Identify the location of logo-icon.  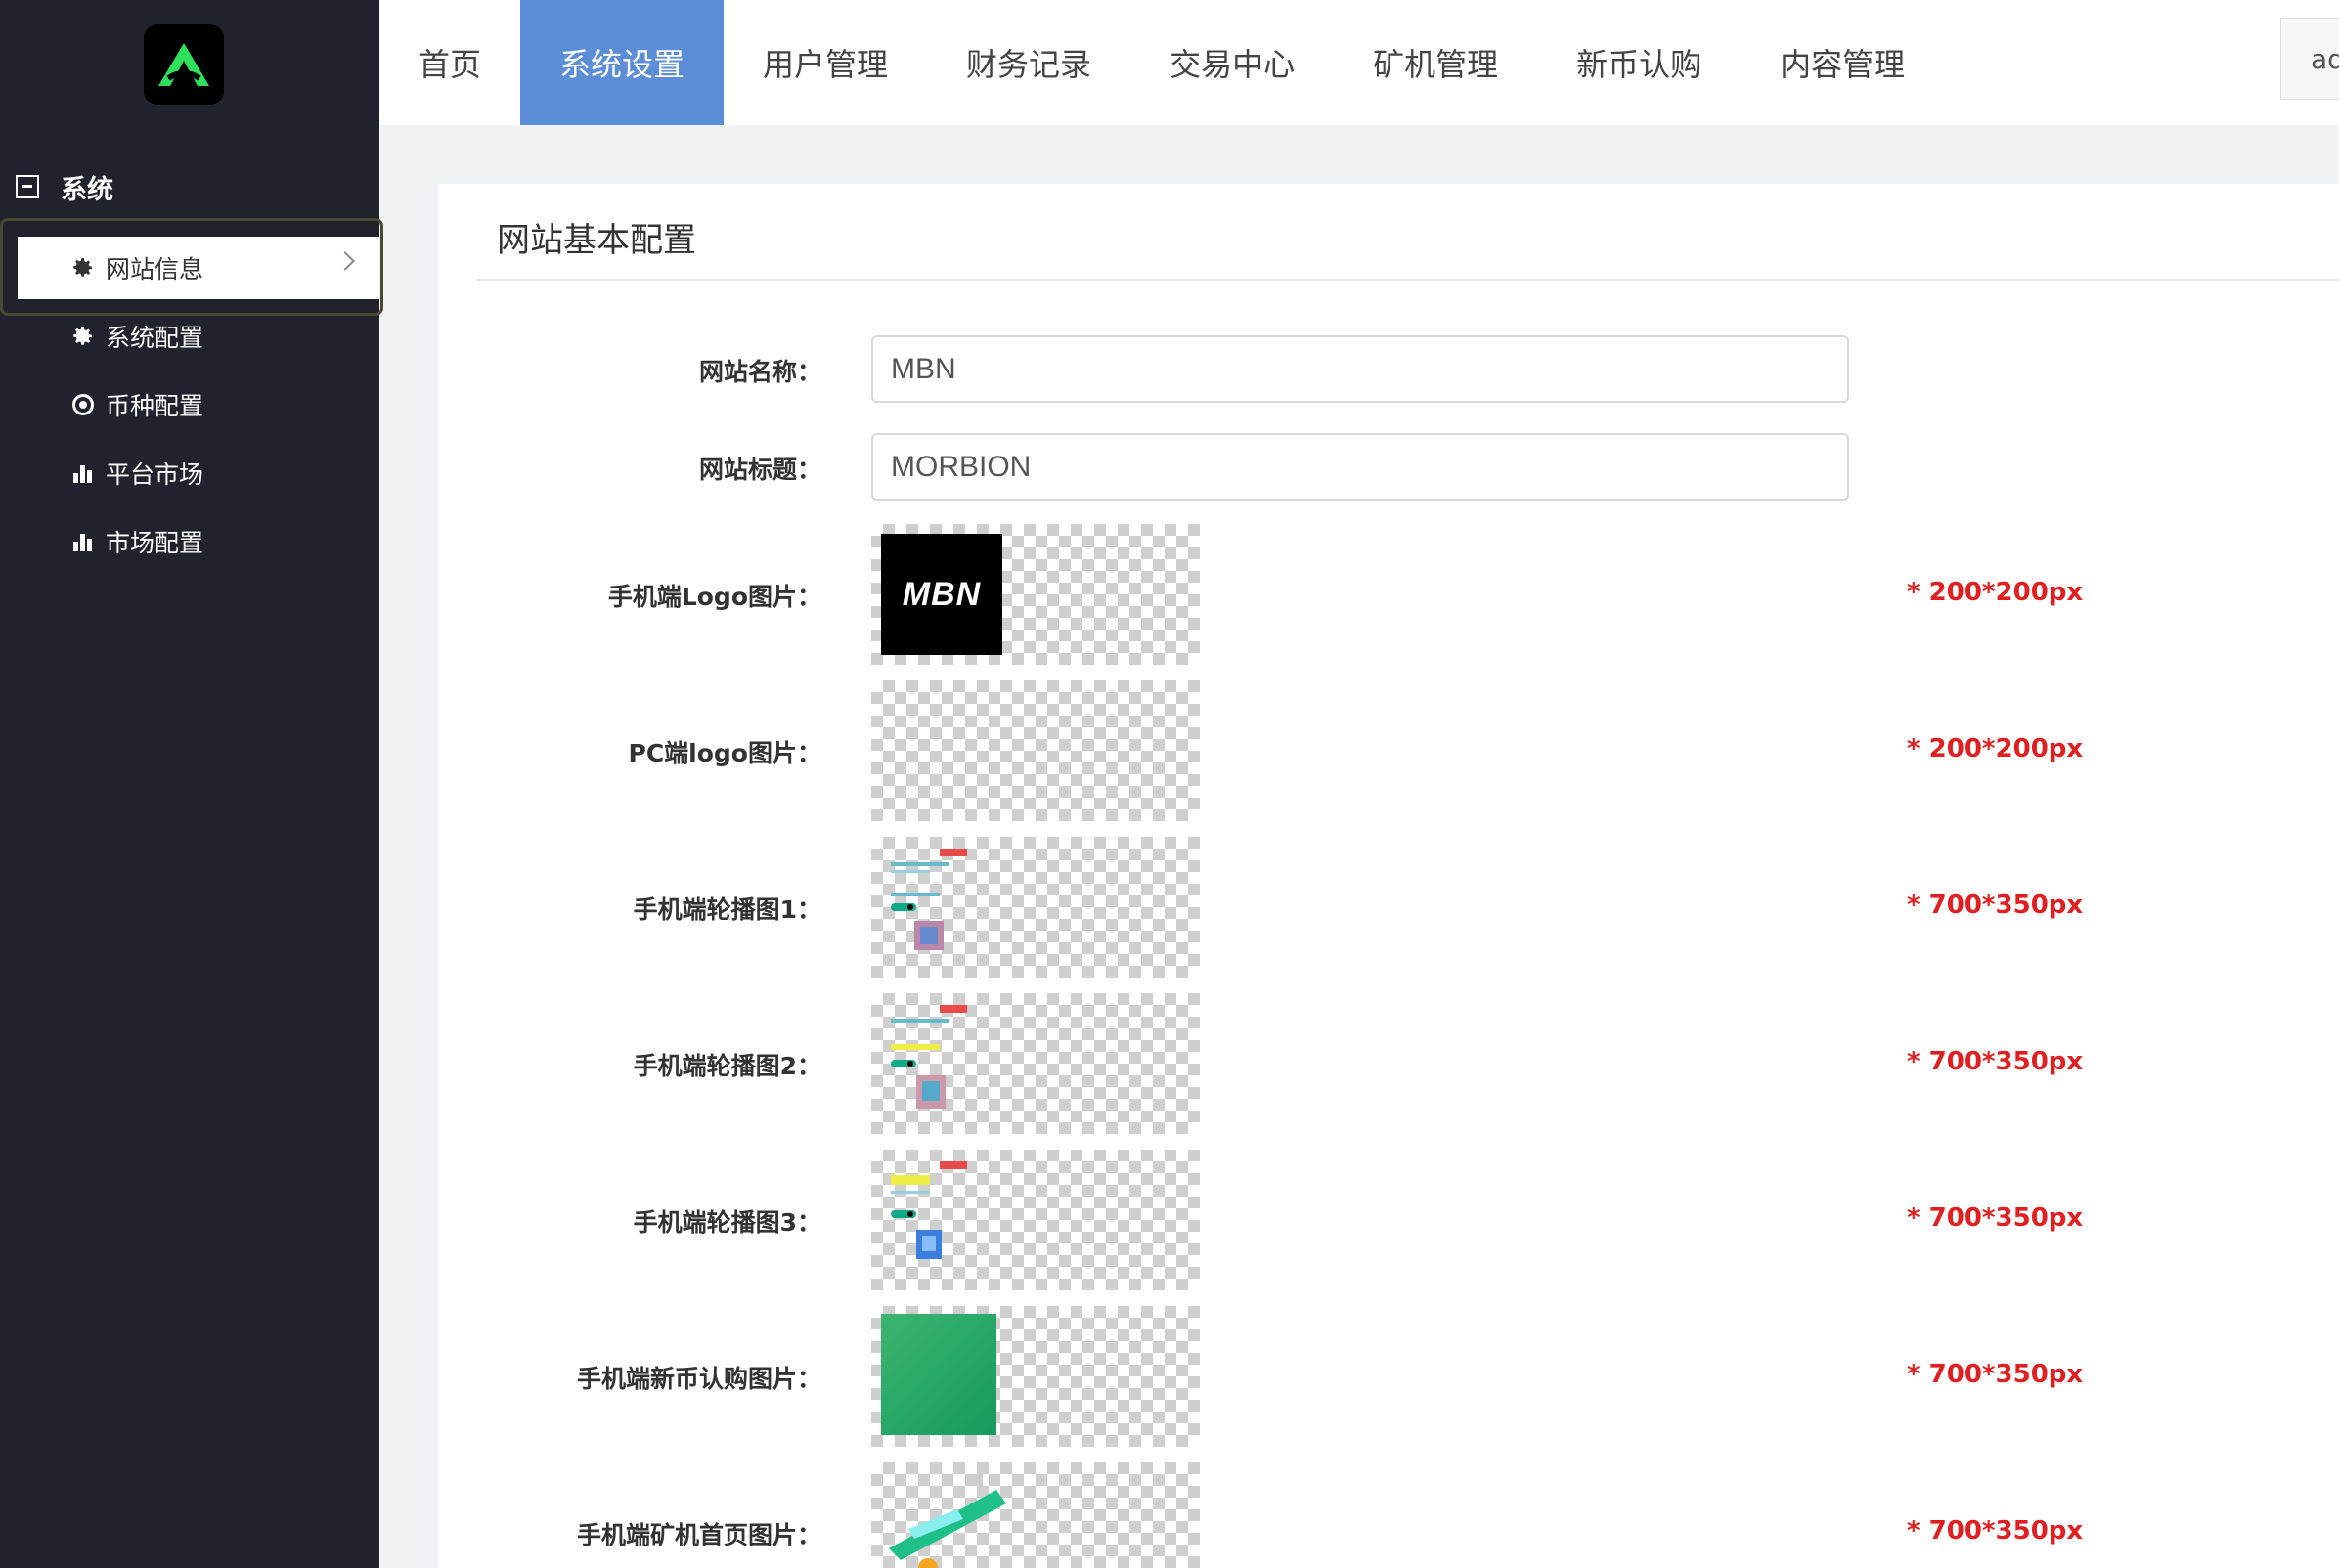
(183, 64).